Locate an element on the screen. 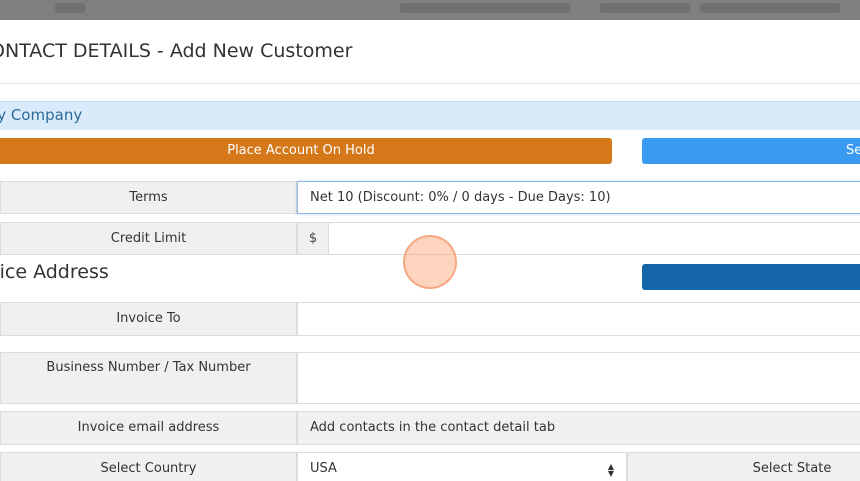 Image resolution: width=860 pixels, height=481 pixels. company-header: ay Company is located at coordinates (430, 115).